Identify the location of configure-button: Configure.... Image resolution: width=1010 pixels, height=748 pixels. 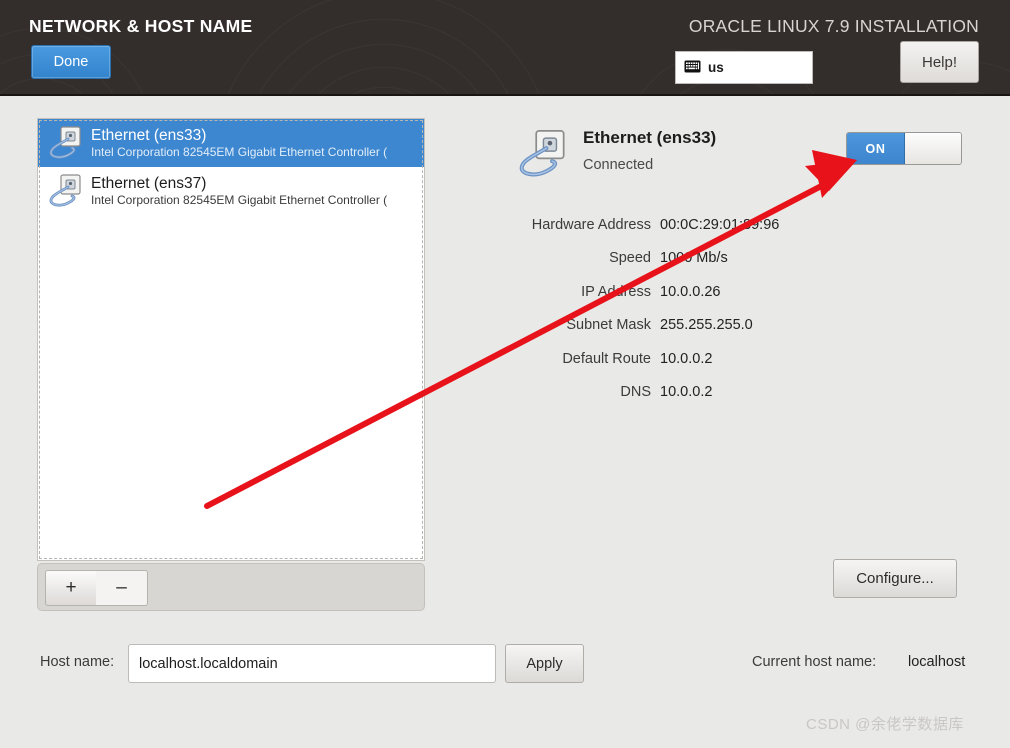
(895, 578).